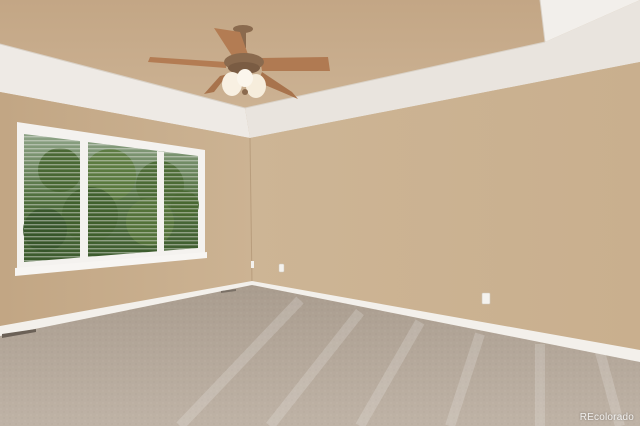 The height and width of the screenshot is (426, 640). What do you see at coordinates (252, 264) in the screenshot?
I see `wall-outlet-left` at bounding box center [252, 264].